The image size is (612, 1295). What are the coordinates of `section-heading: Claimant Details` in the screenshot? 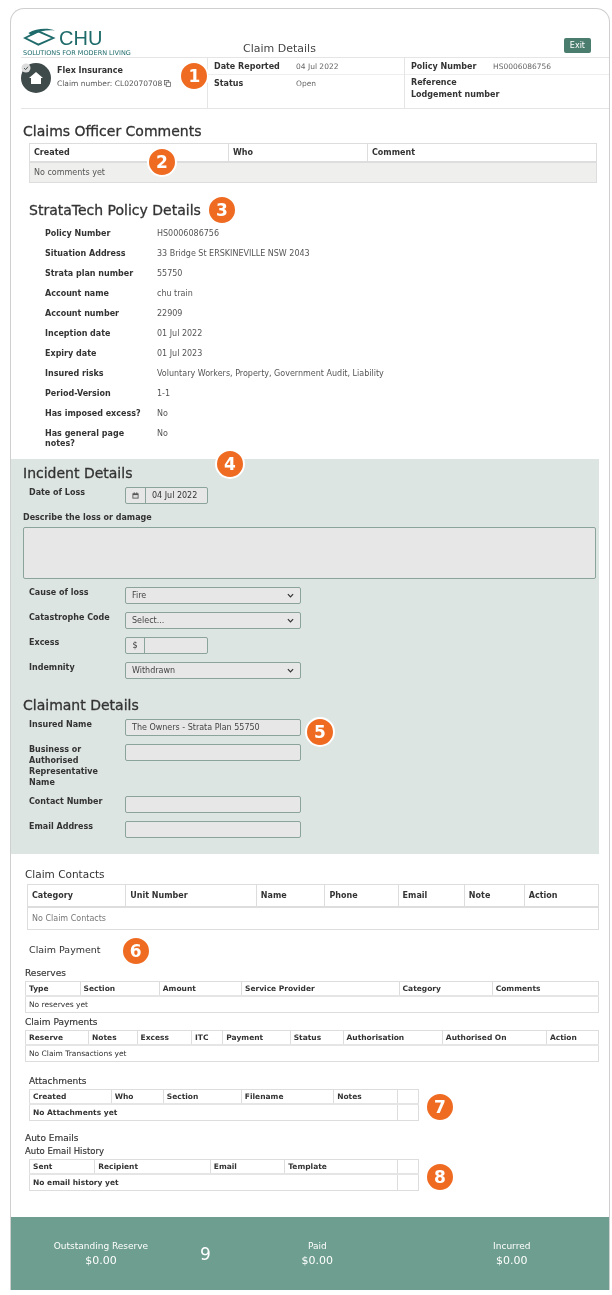 It's located at (81, 705).